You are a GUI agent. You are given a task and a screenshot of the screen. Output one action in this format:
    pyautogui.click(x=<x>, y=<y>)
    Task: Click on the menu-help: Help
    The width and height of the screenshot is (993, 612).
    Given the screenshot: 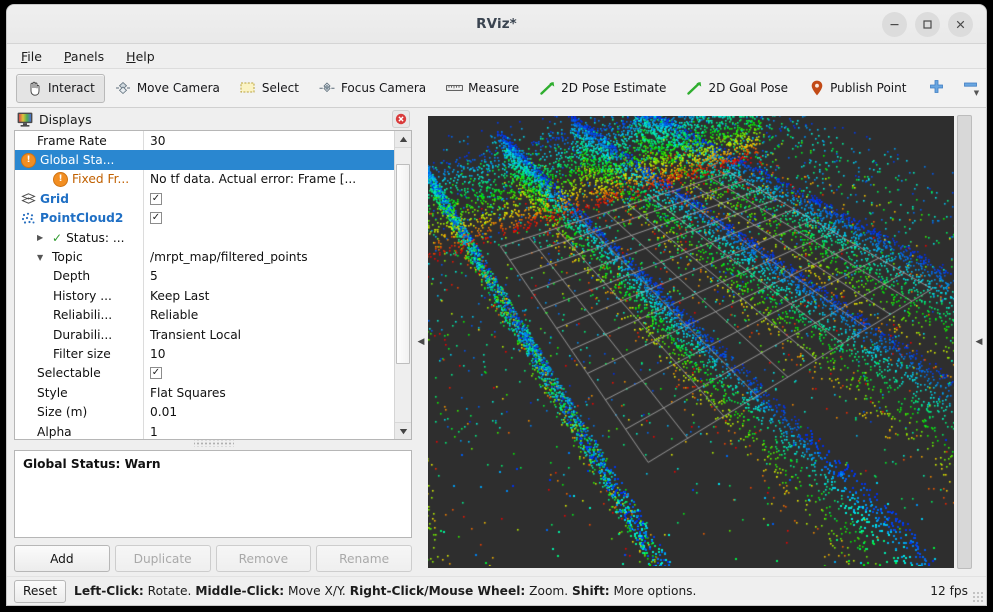 What is the action you would take?
    pyautogui.click(x=140, y=56)
    